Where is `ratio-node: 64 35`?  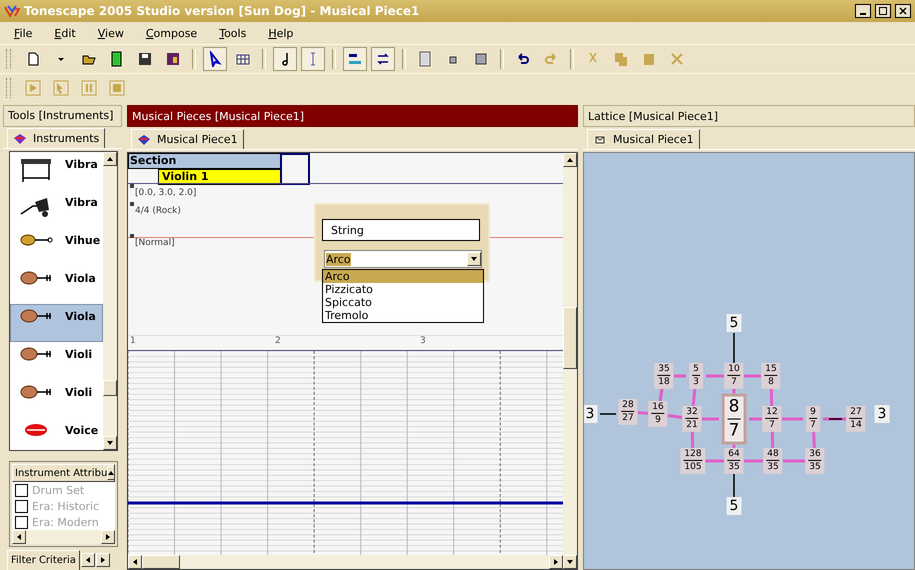
ratio-node: 64 35 is located at coordinates (734, 461).